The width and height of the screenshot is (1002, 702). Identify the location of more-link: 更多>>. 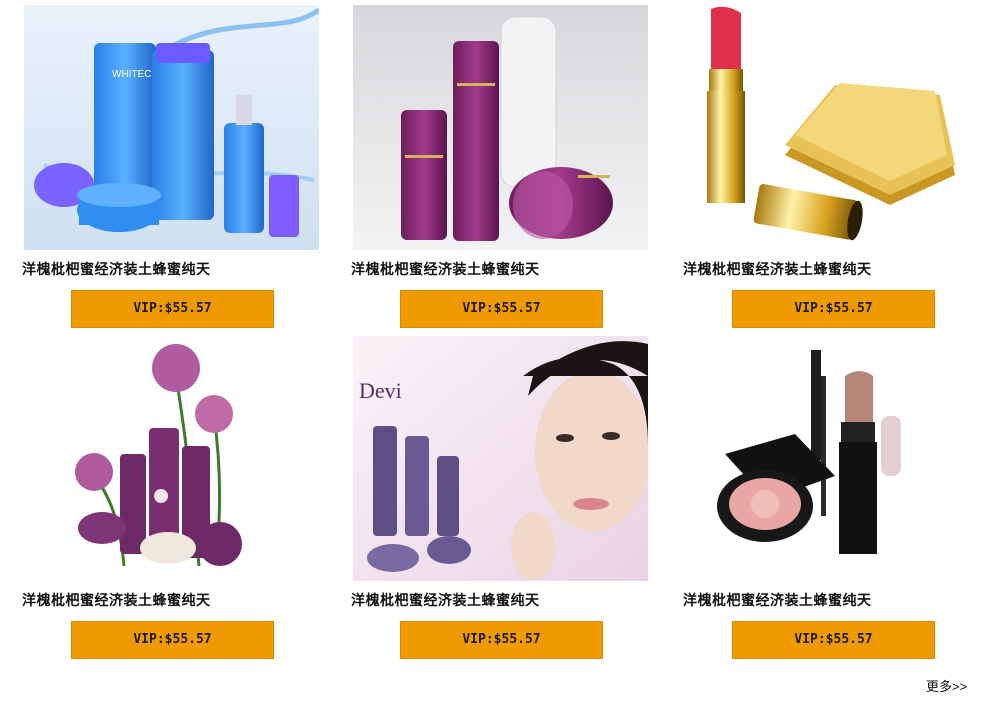
(946, 685).